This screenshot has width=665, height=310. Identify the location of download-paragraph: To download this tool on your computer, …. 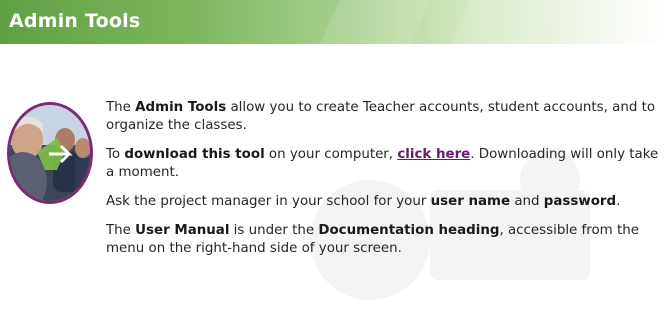
(384, 164).